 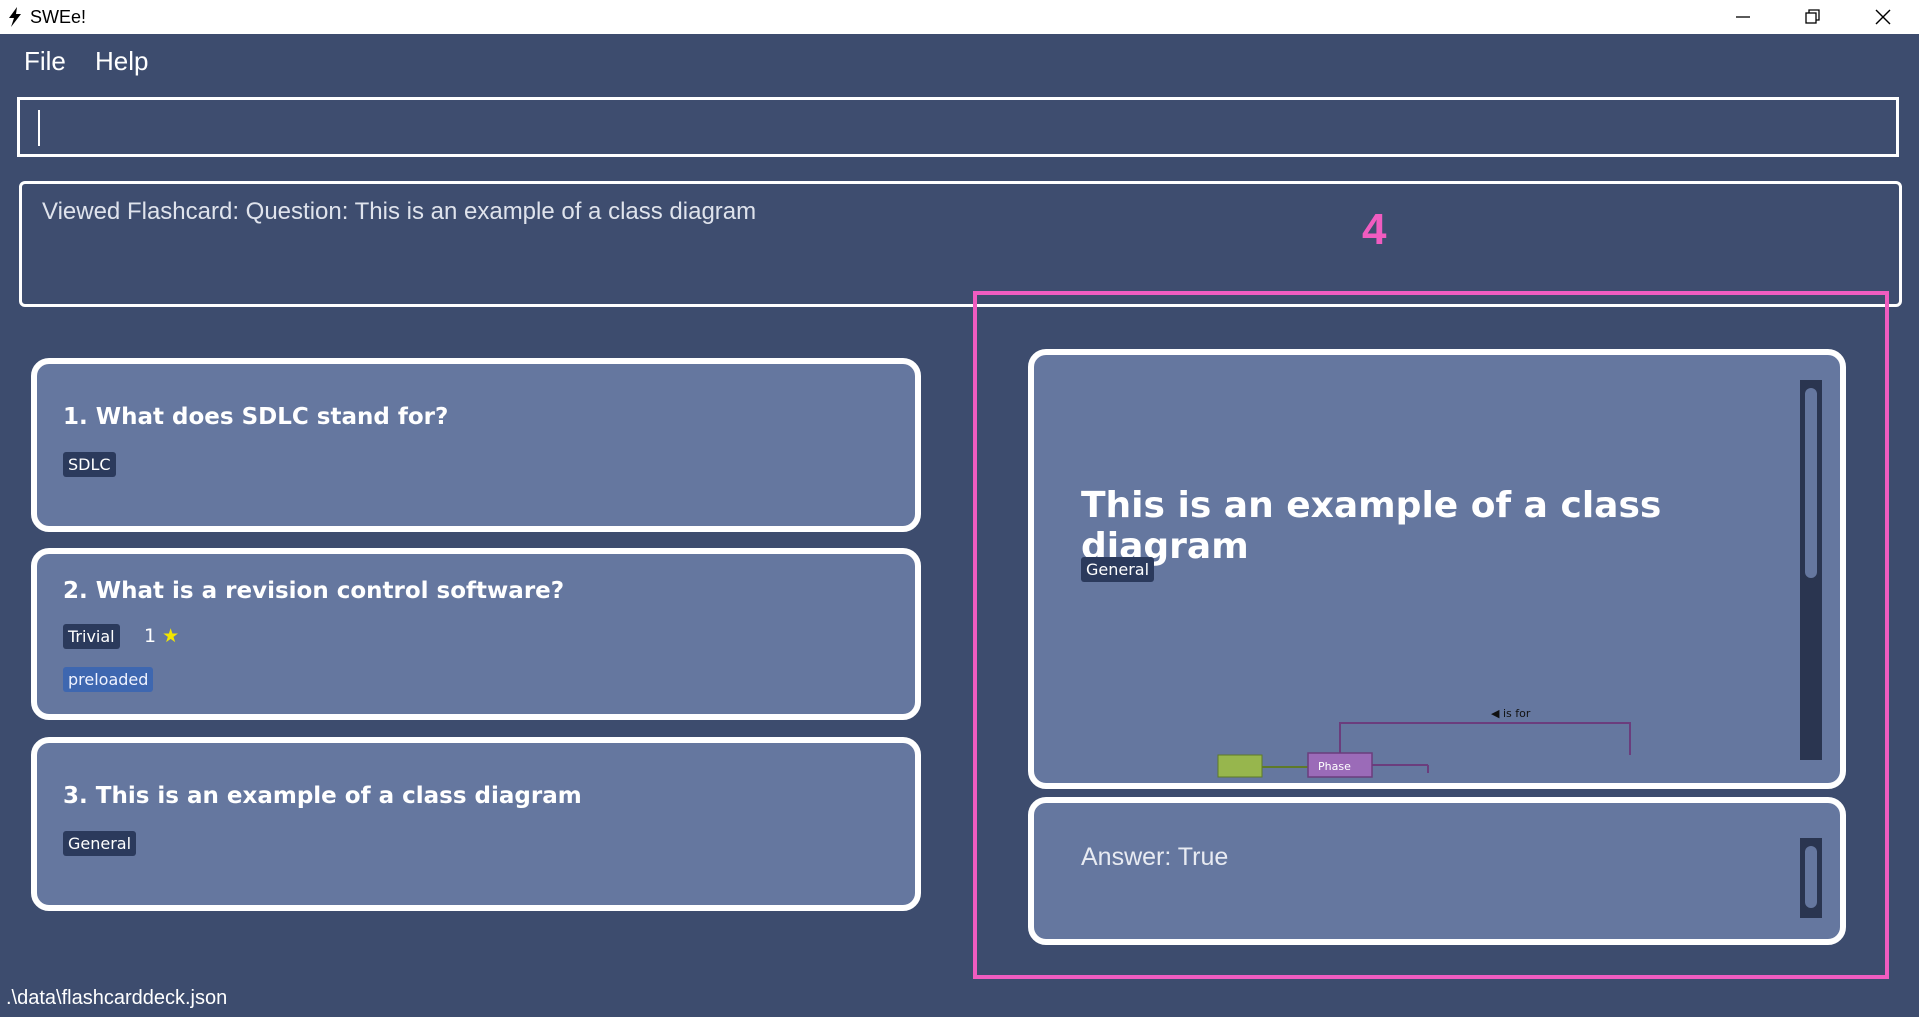 What do you see at coordinates (958, 127) in the screenshot?
I see `command-input` at bounding box center [958, 127].